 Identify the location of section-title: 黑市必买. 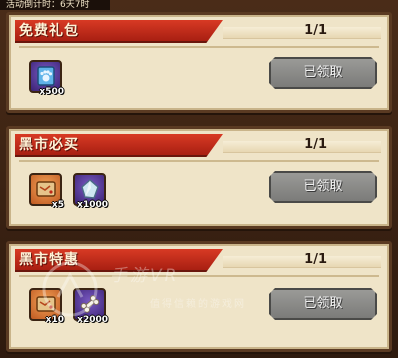
(49, 145).